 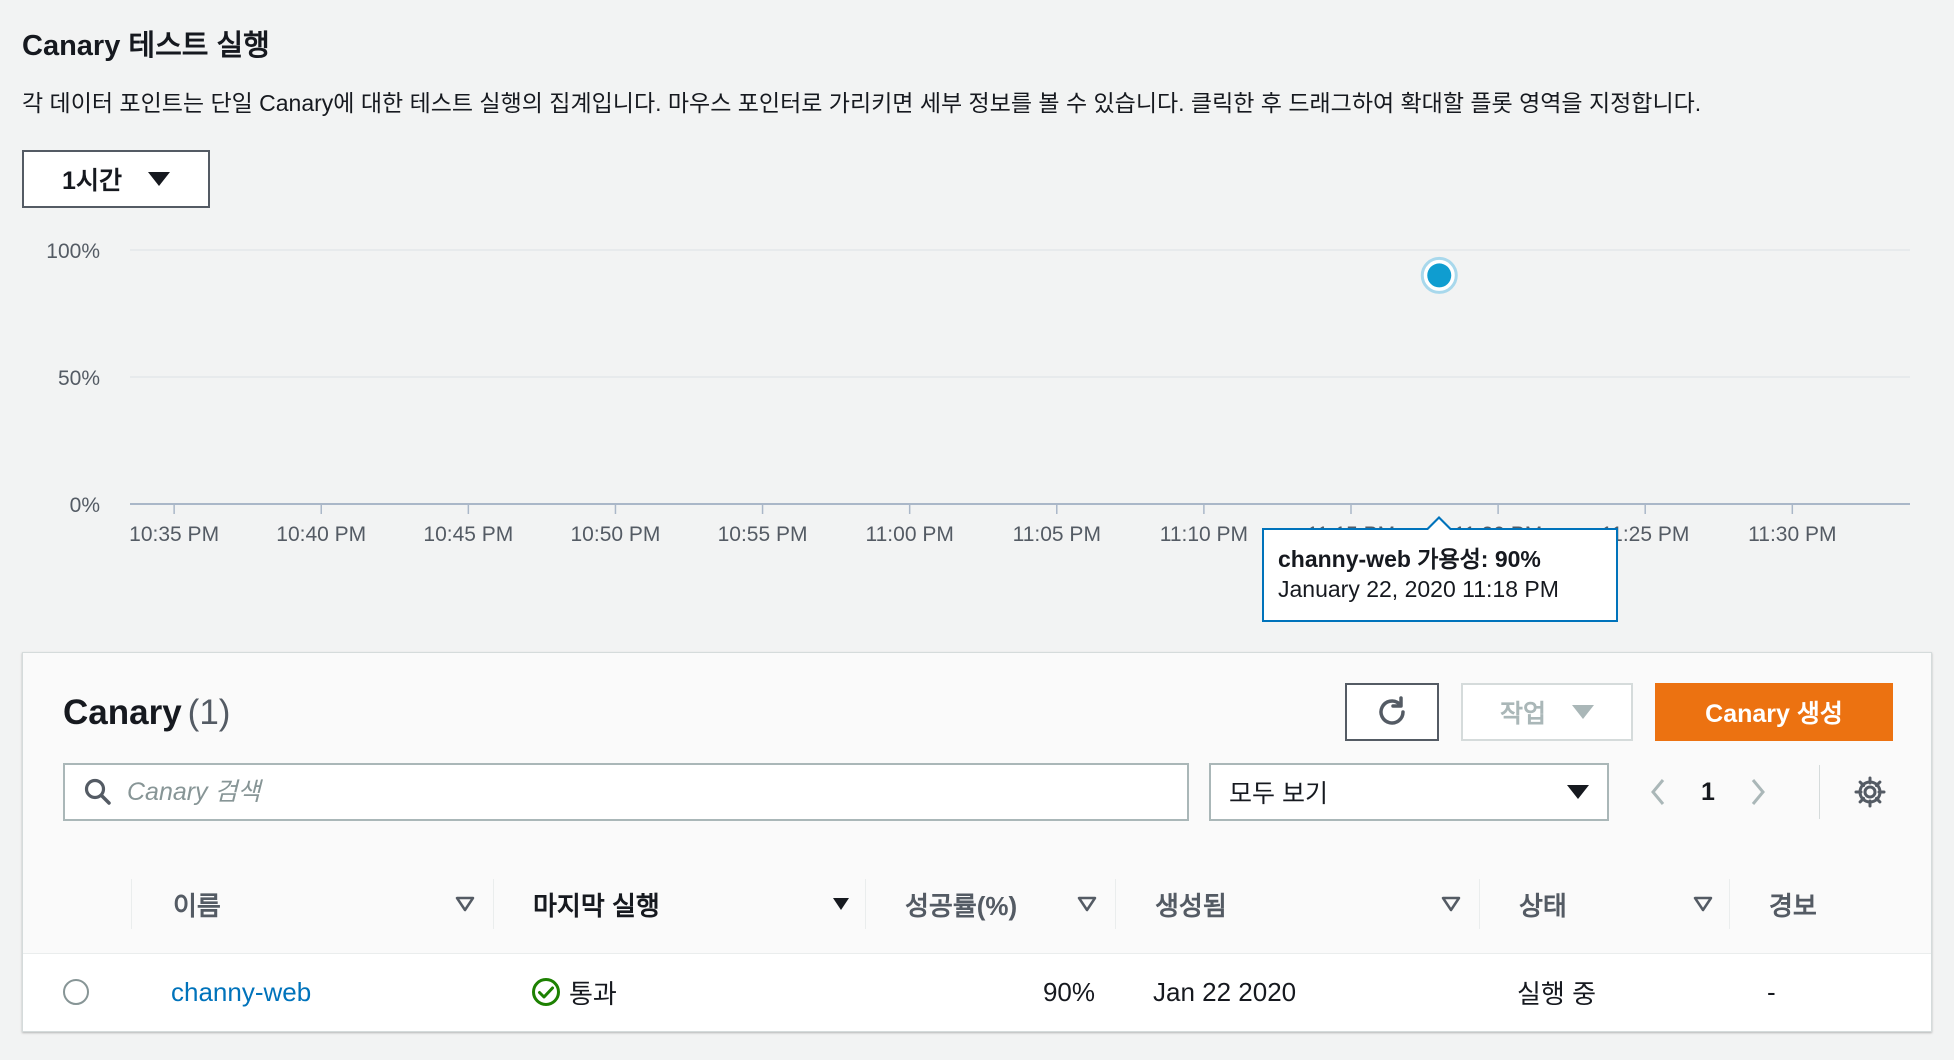 I want to click on status-value: 실행 중, so click(x=1556, y=993).